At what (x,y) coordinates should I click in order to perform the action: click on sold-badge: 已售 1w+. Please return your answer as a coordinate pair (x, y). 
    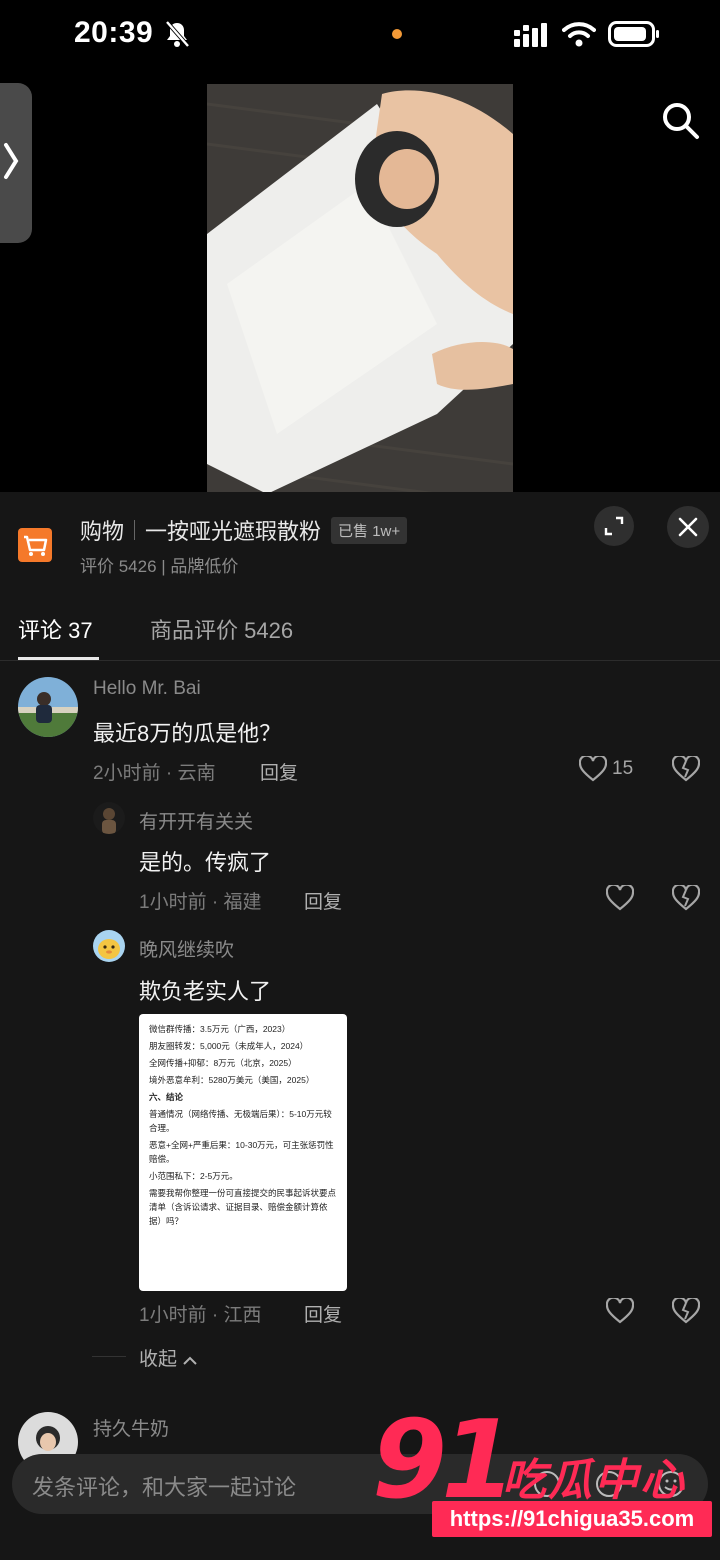
    Looking at the image, I should click on (369, 530).